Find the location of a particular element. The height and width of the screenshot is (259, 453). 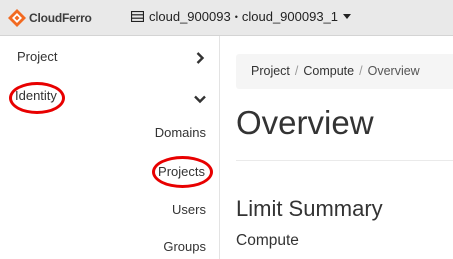

limit-summary-heading: Limit Summary is located at coordinates (309, 208).